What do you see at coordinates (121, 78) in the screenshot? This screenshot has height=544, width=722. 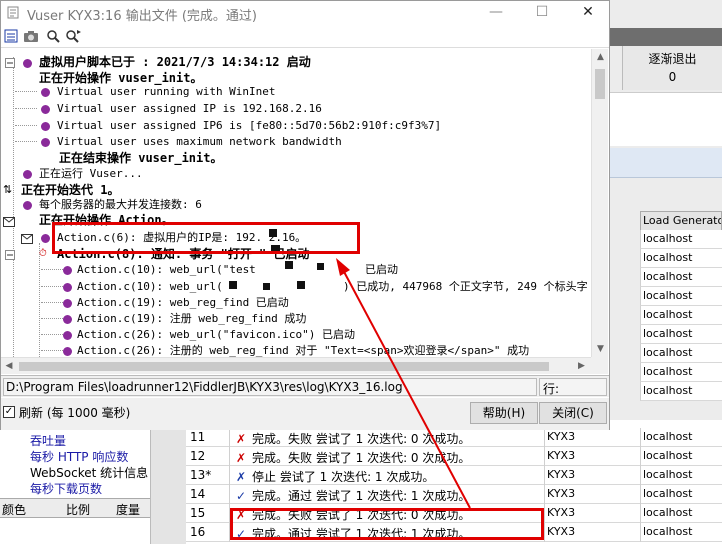 I see `log-line: 正在开始操作 vuser_init。` at bounding box center [121, 78].